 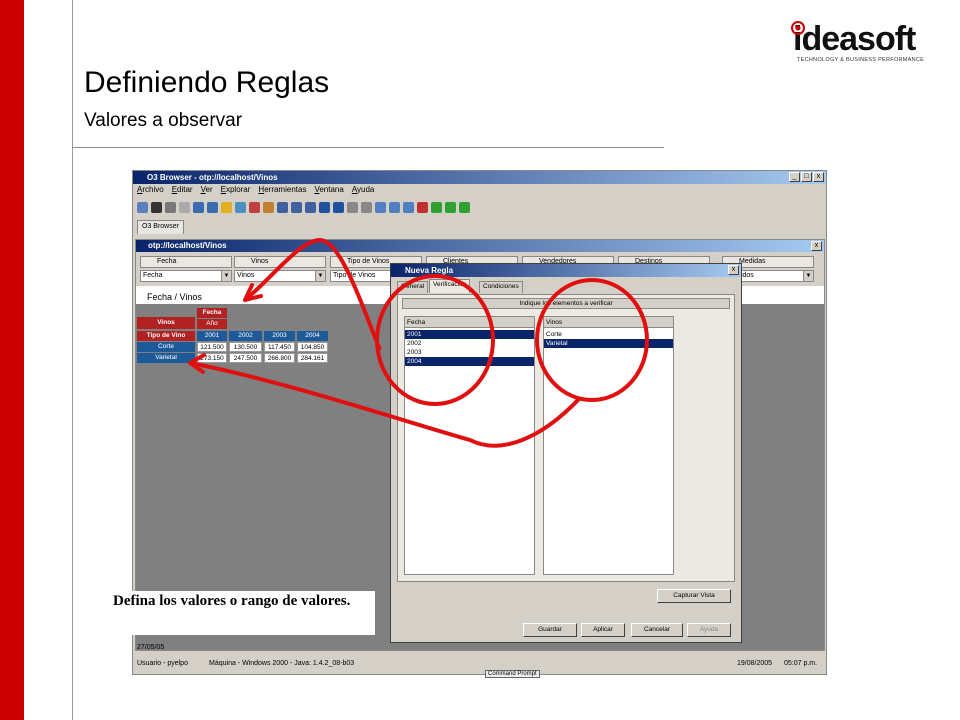 I want to click on annotation-arrow-to-fecha, so click(x=312, y=294).